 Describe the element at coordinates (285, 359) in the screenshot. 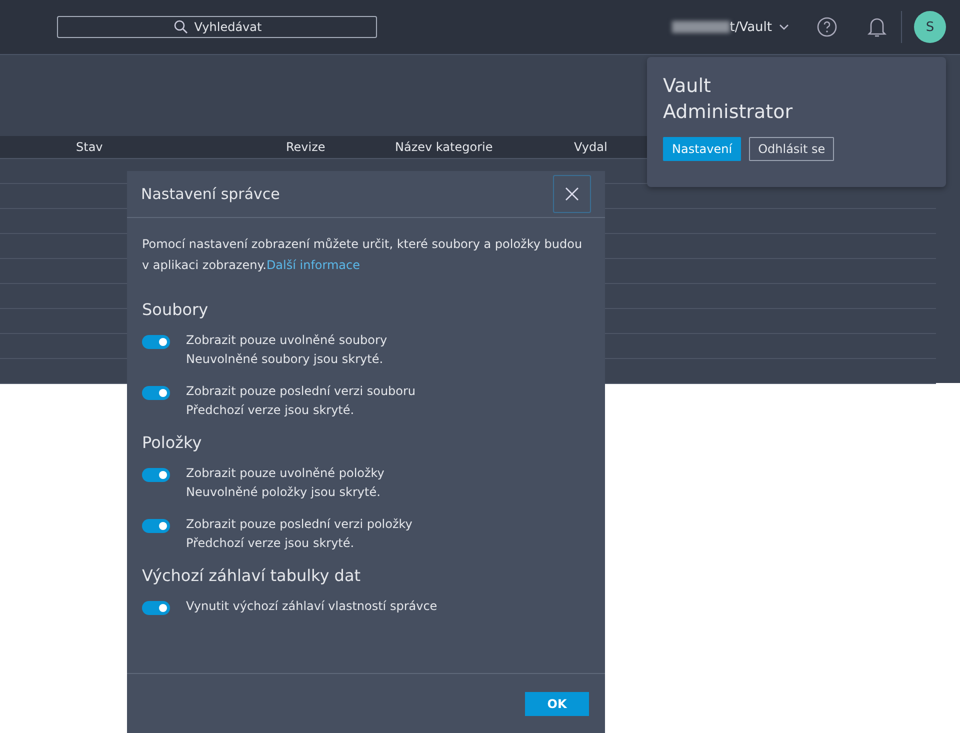

I see `option-note: Neuvolněné soubory jsou skryté.` at that location.